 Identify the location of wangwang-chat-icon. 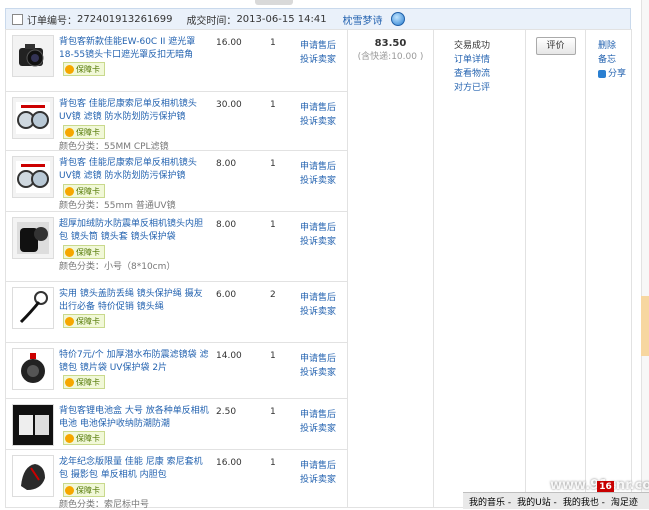
(397, 19).